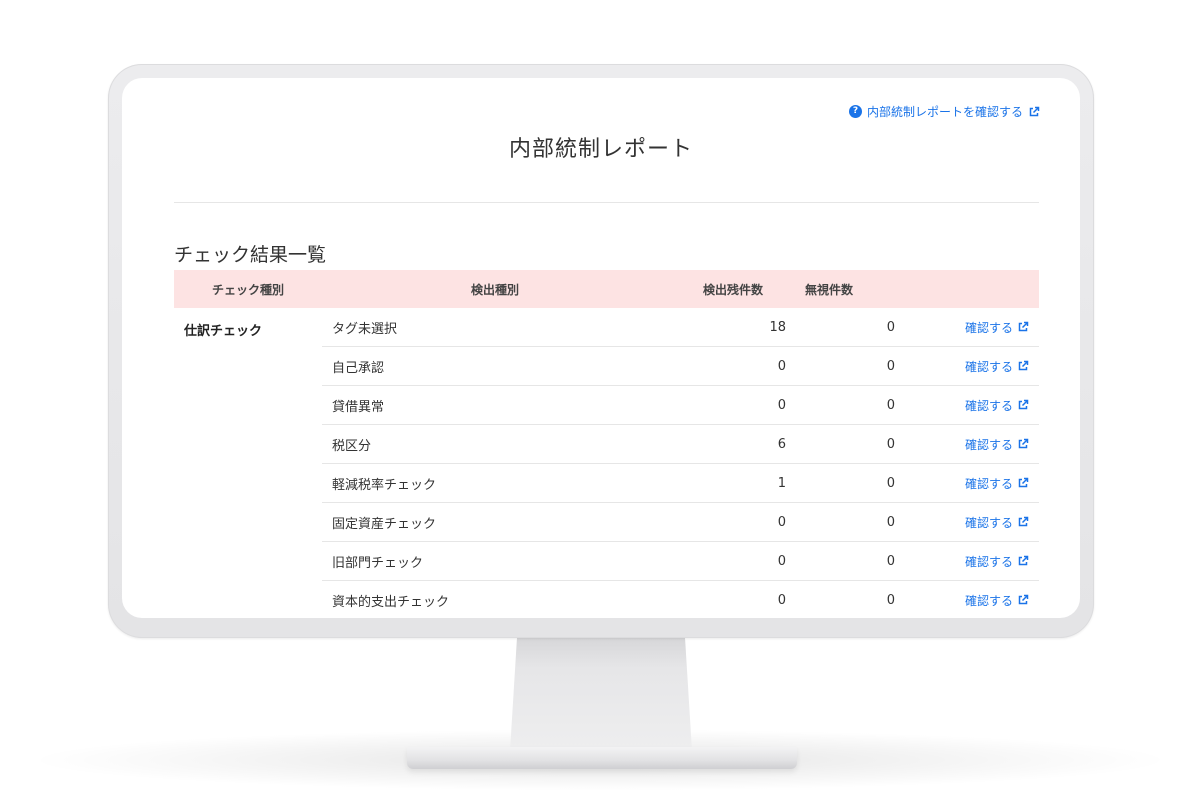 The width and height of the screenshot is (1200, 800). Describe the element at coordinates (250, 255) in the screenshot. I see `section-title: チェック結果一覧` at that location.